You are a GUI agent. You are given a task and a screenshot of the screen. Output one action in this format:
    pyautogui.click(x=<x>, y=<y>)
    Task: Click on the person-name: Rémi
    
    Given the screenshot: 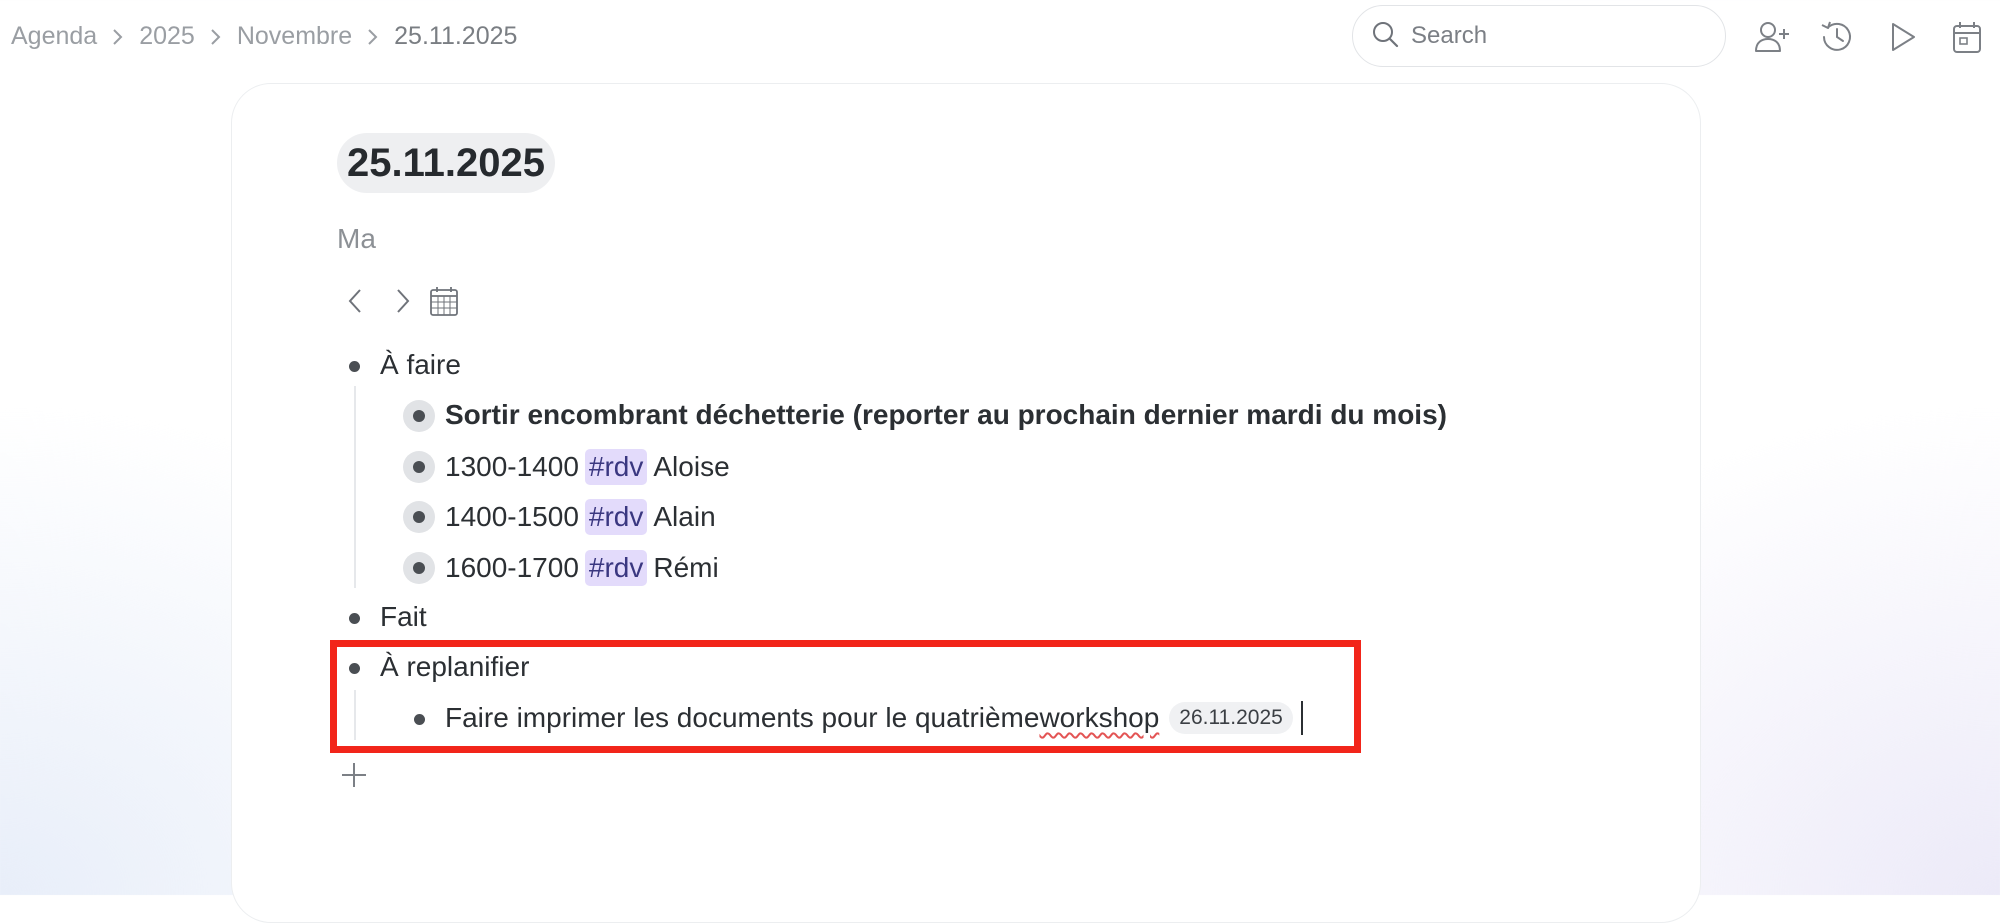 What is the action you would take?
    pyautogui.click(x=686, y=567)
    